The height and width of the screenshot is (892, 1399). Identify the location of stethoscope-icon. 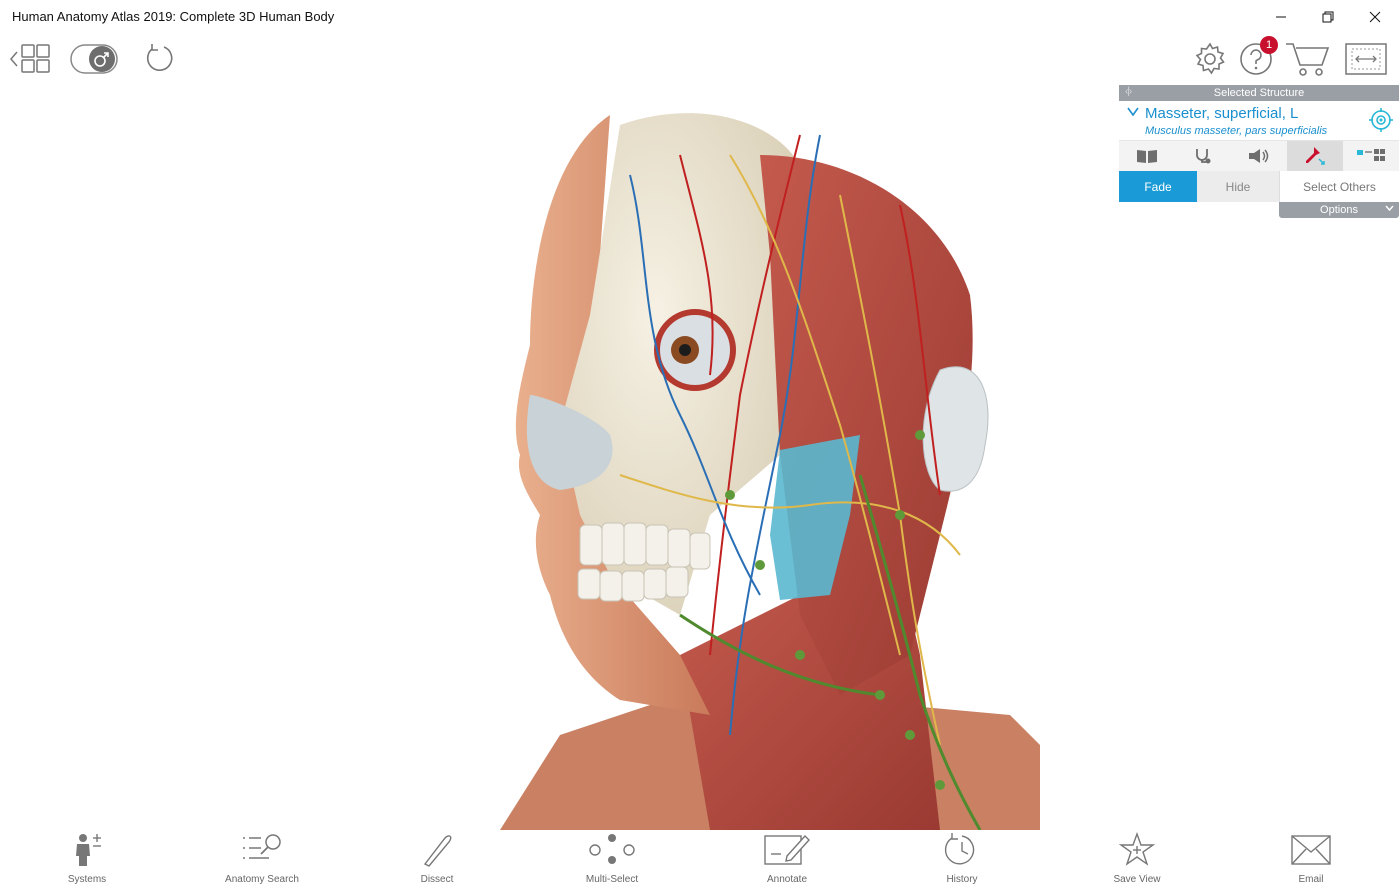
(1203, 156).